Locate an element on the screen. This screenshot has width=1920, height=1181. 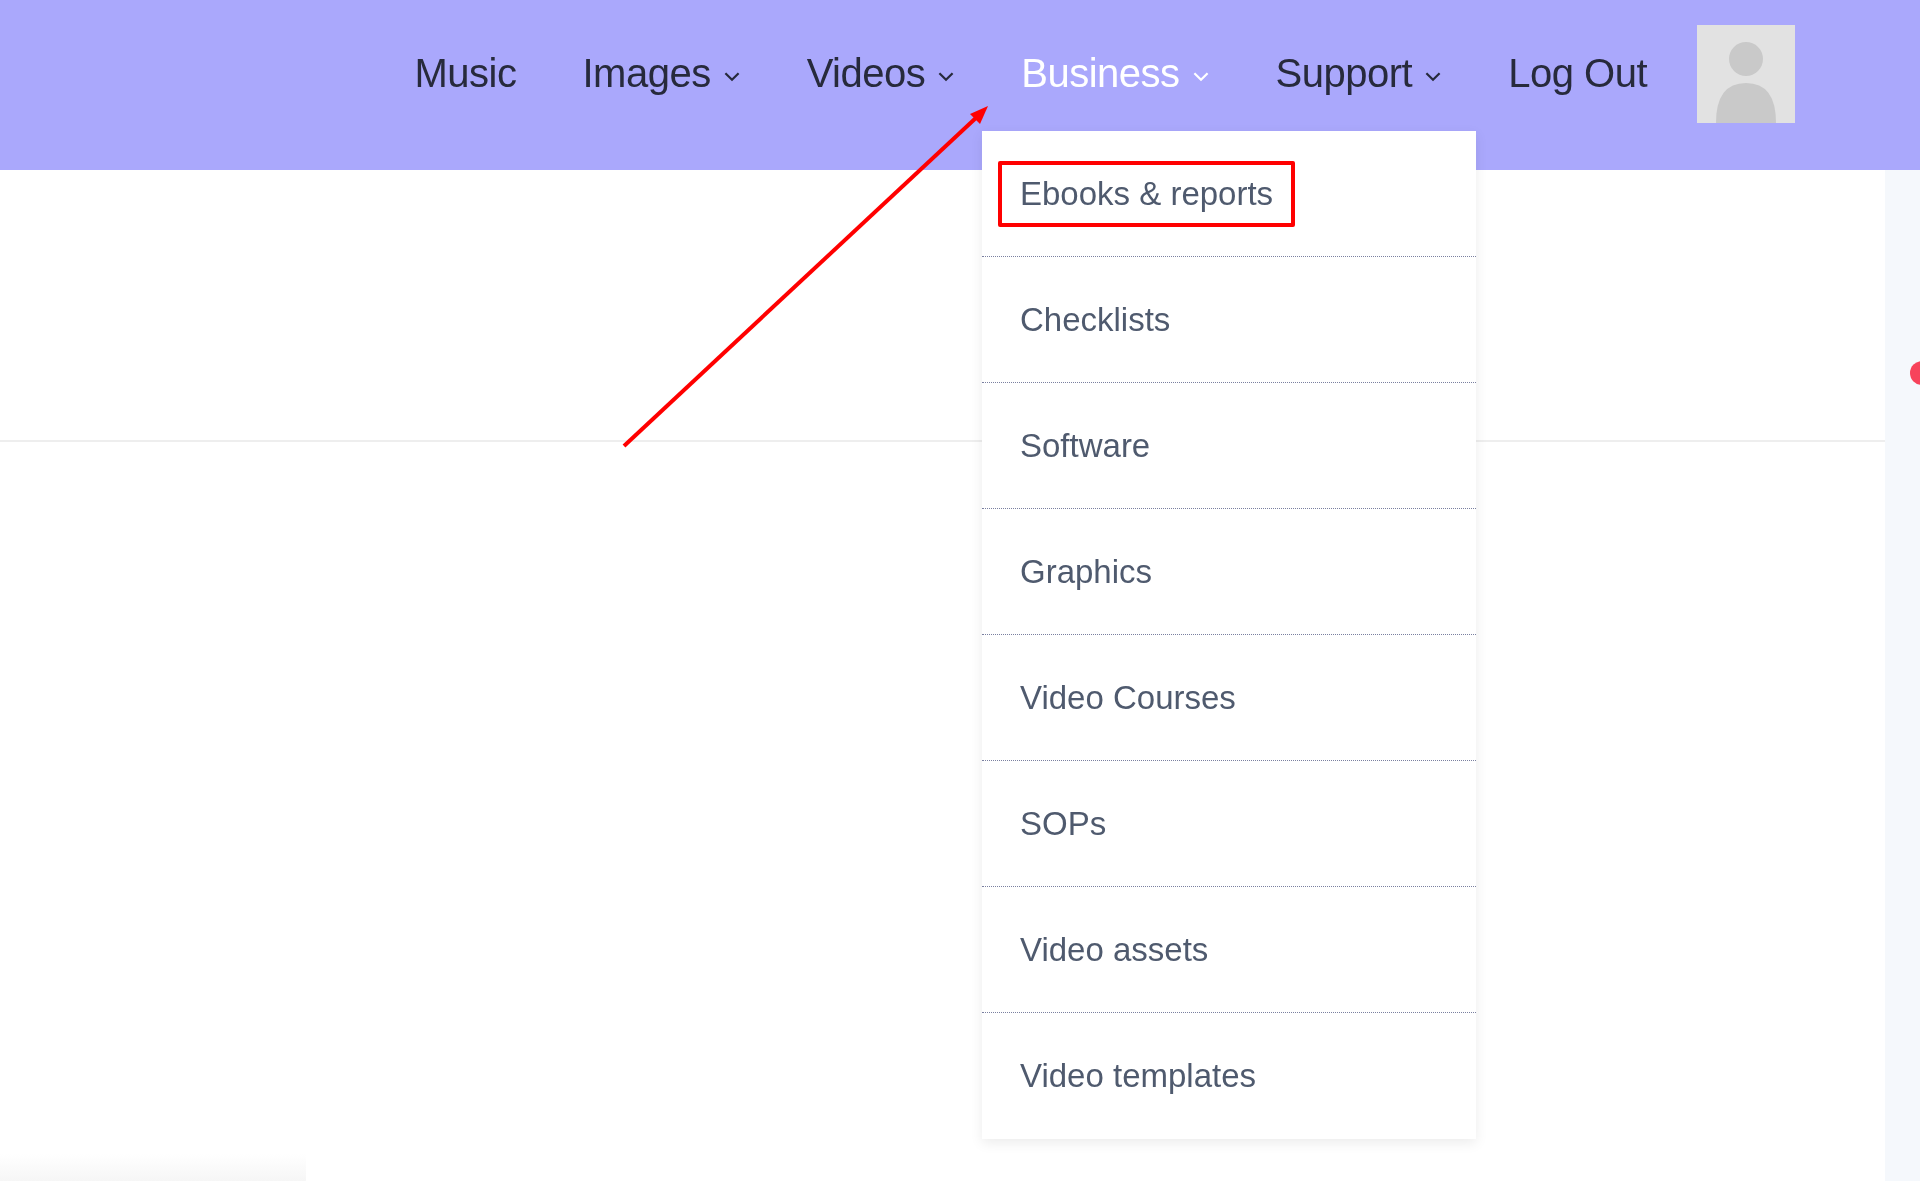
menu-item: Ebooks & reports is located at coordinates (1147, 193).